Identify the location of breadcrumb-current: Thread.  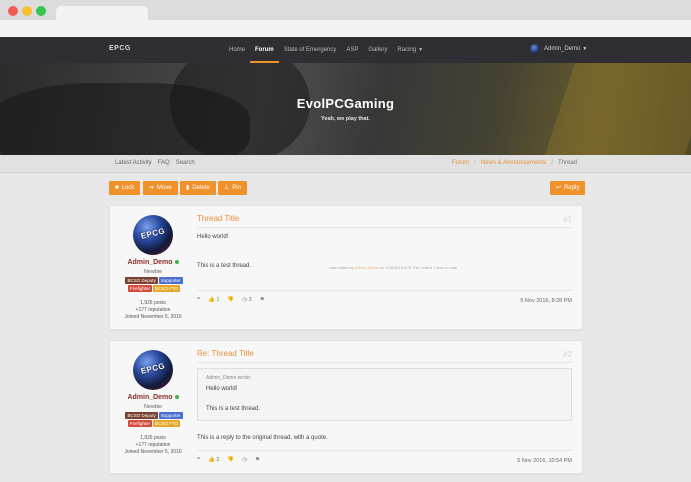
(567, 163).